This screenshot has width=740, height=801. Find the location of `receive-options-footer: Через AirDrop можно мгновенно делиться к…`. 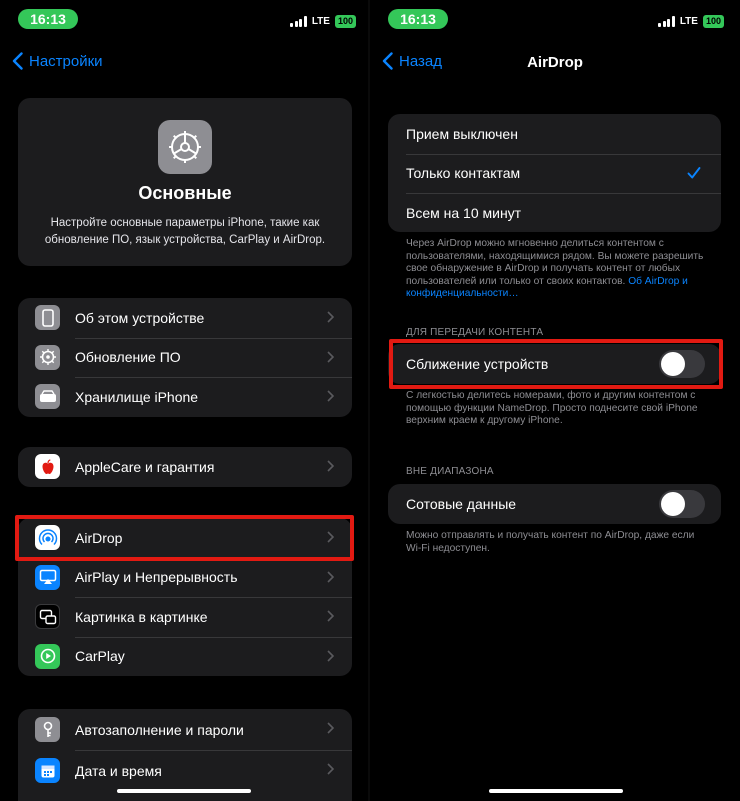

receive-options-footer: Через AirDrop можно мгновенно делиться к… is located at coordinates (556, 269).